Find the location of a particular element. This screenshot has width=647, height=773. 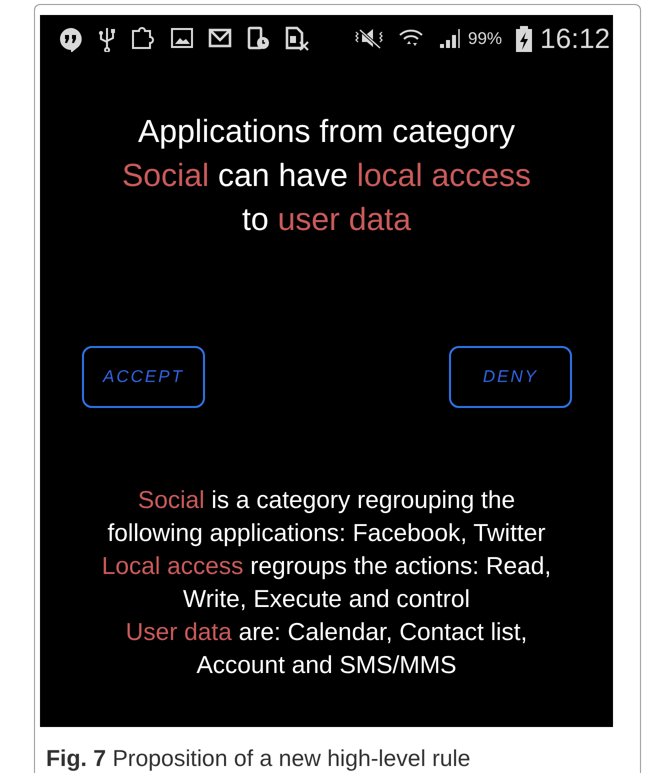

choice-button: DENY is located at coordinates (510, 377).